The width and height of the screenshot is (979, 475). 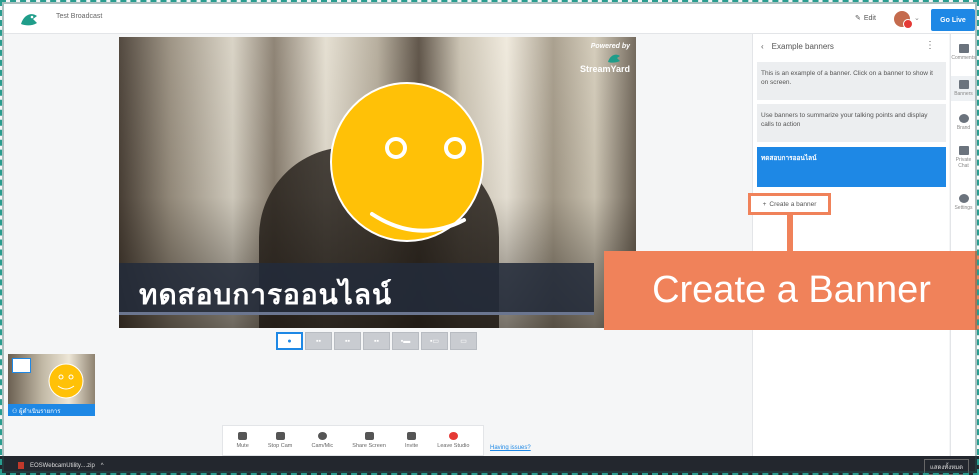 What do you see at coordinates (762, 46) in the screenshot?
I see `back-chevron-icon: ‹` at bounding box center [762, 46].